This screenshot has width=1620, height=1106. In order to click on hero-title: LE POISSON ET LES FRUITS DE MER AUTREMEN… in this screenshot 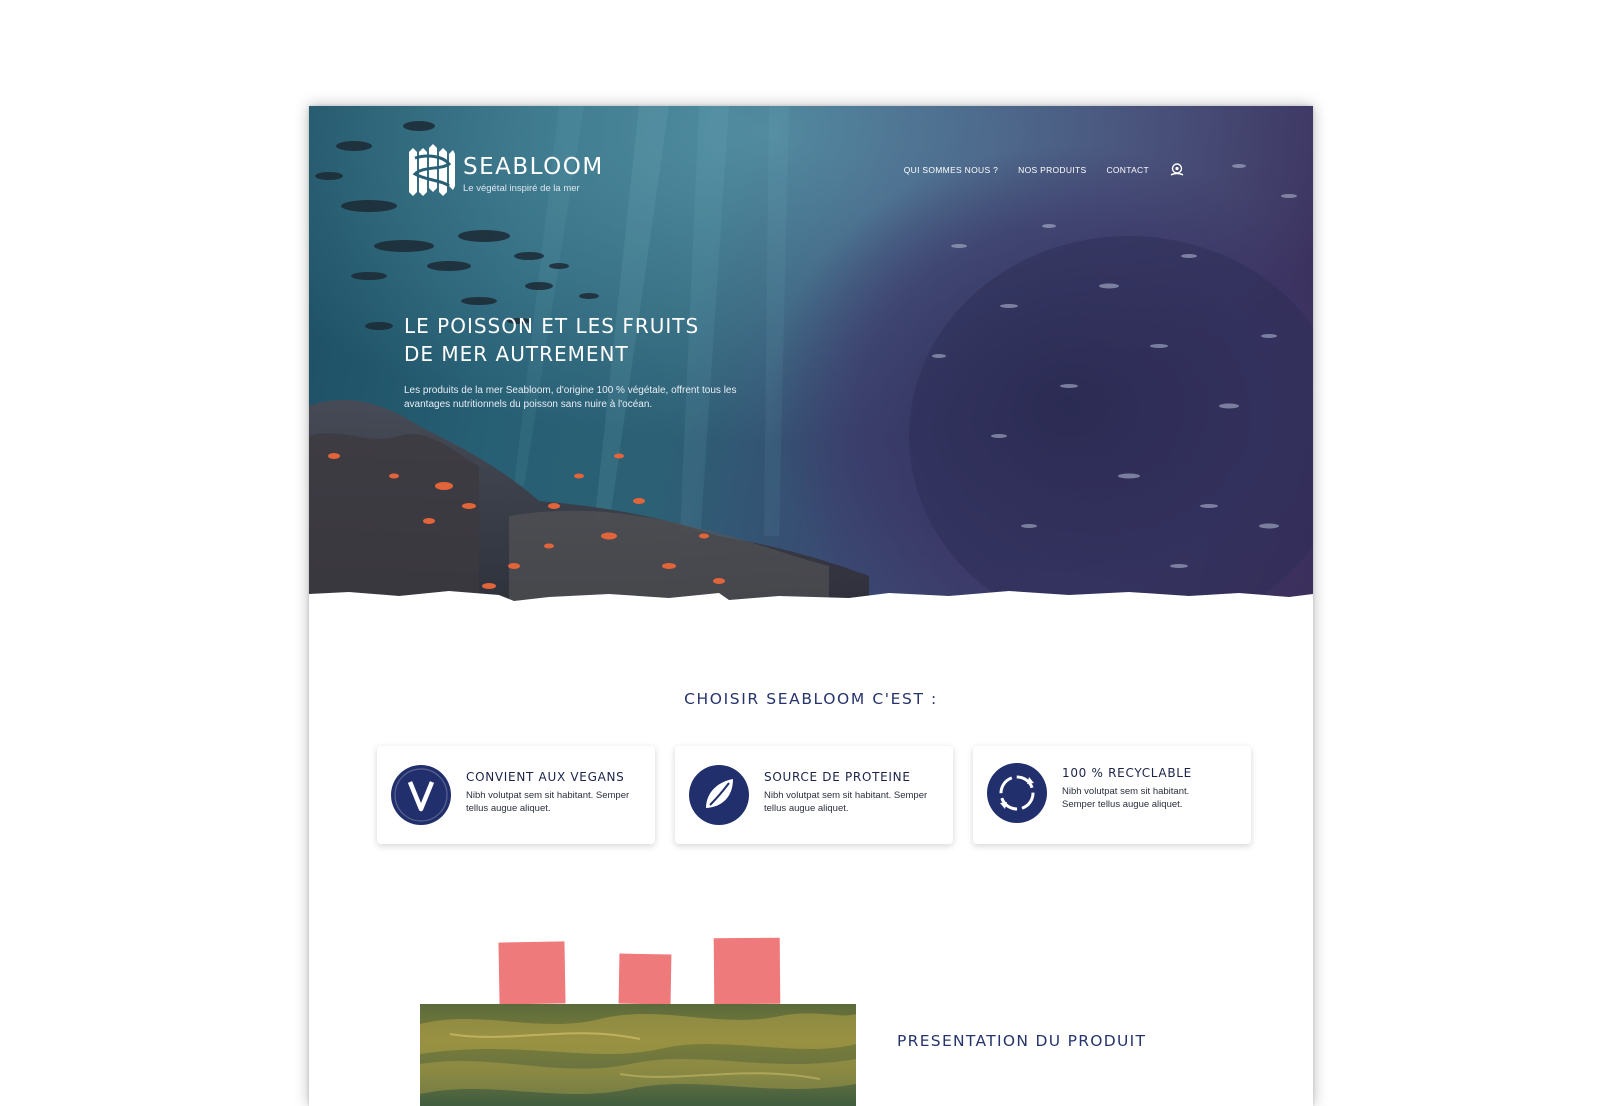, I will do `click(584, 340)`.